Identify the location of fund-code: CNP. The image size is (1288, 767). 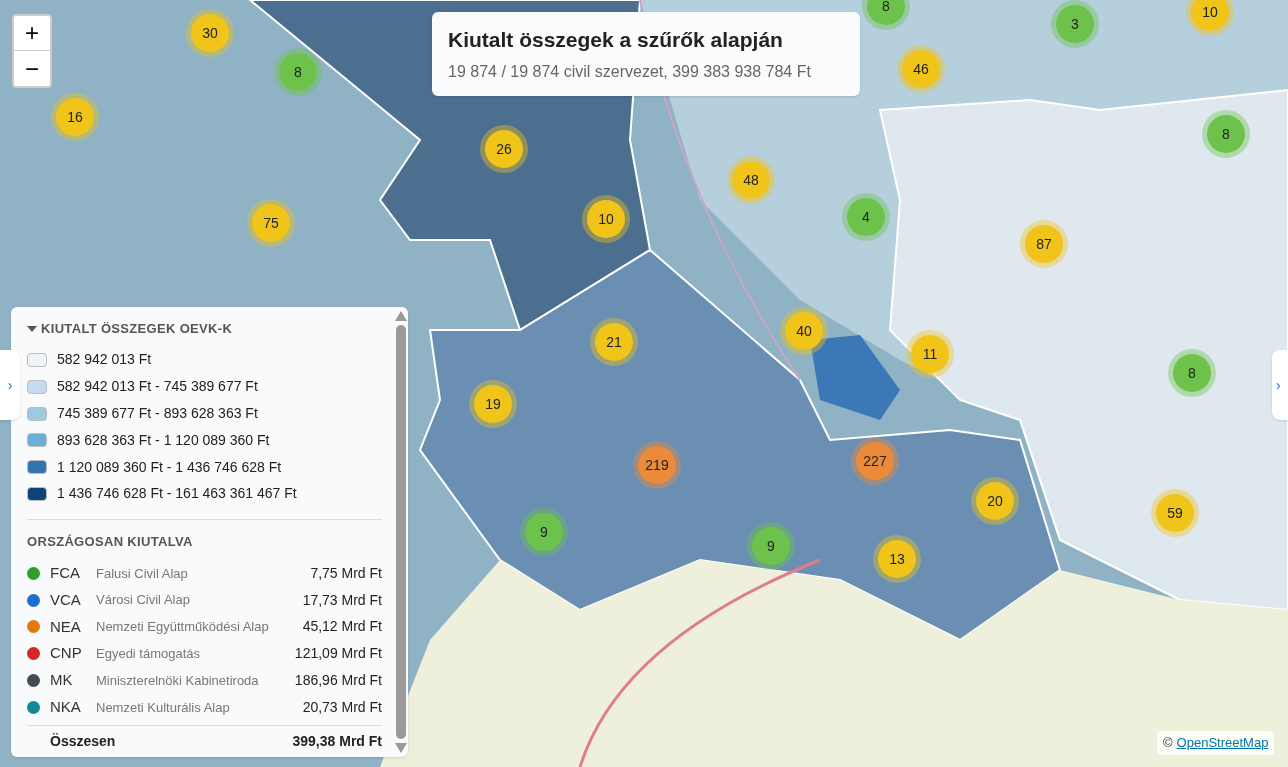
(66, 653).